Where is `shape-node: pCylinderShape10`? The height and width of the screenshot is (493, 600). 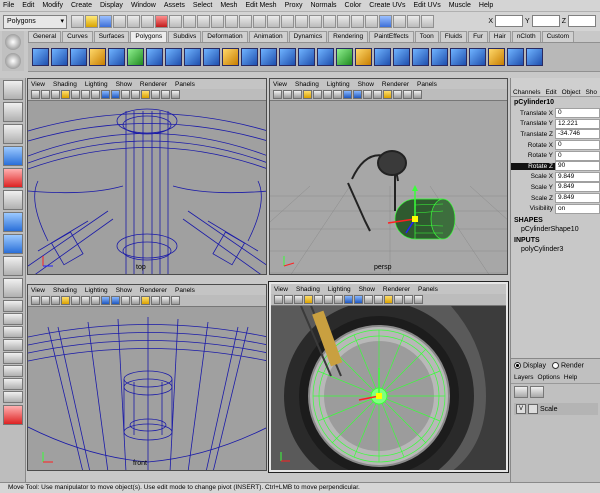 shape-node: pCylinderShape10 is located at coordinates (555, 229).